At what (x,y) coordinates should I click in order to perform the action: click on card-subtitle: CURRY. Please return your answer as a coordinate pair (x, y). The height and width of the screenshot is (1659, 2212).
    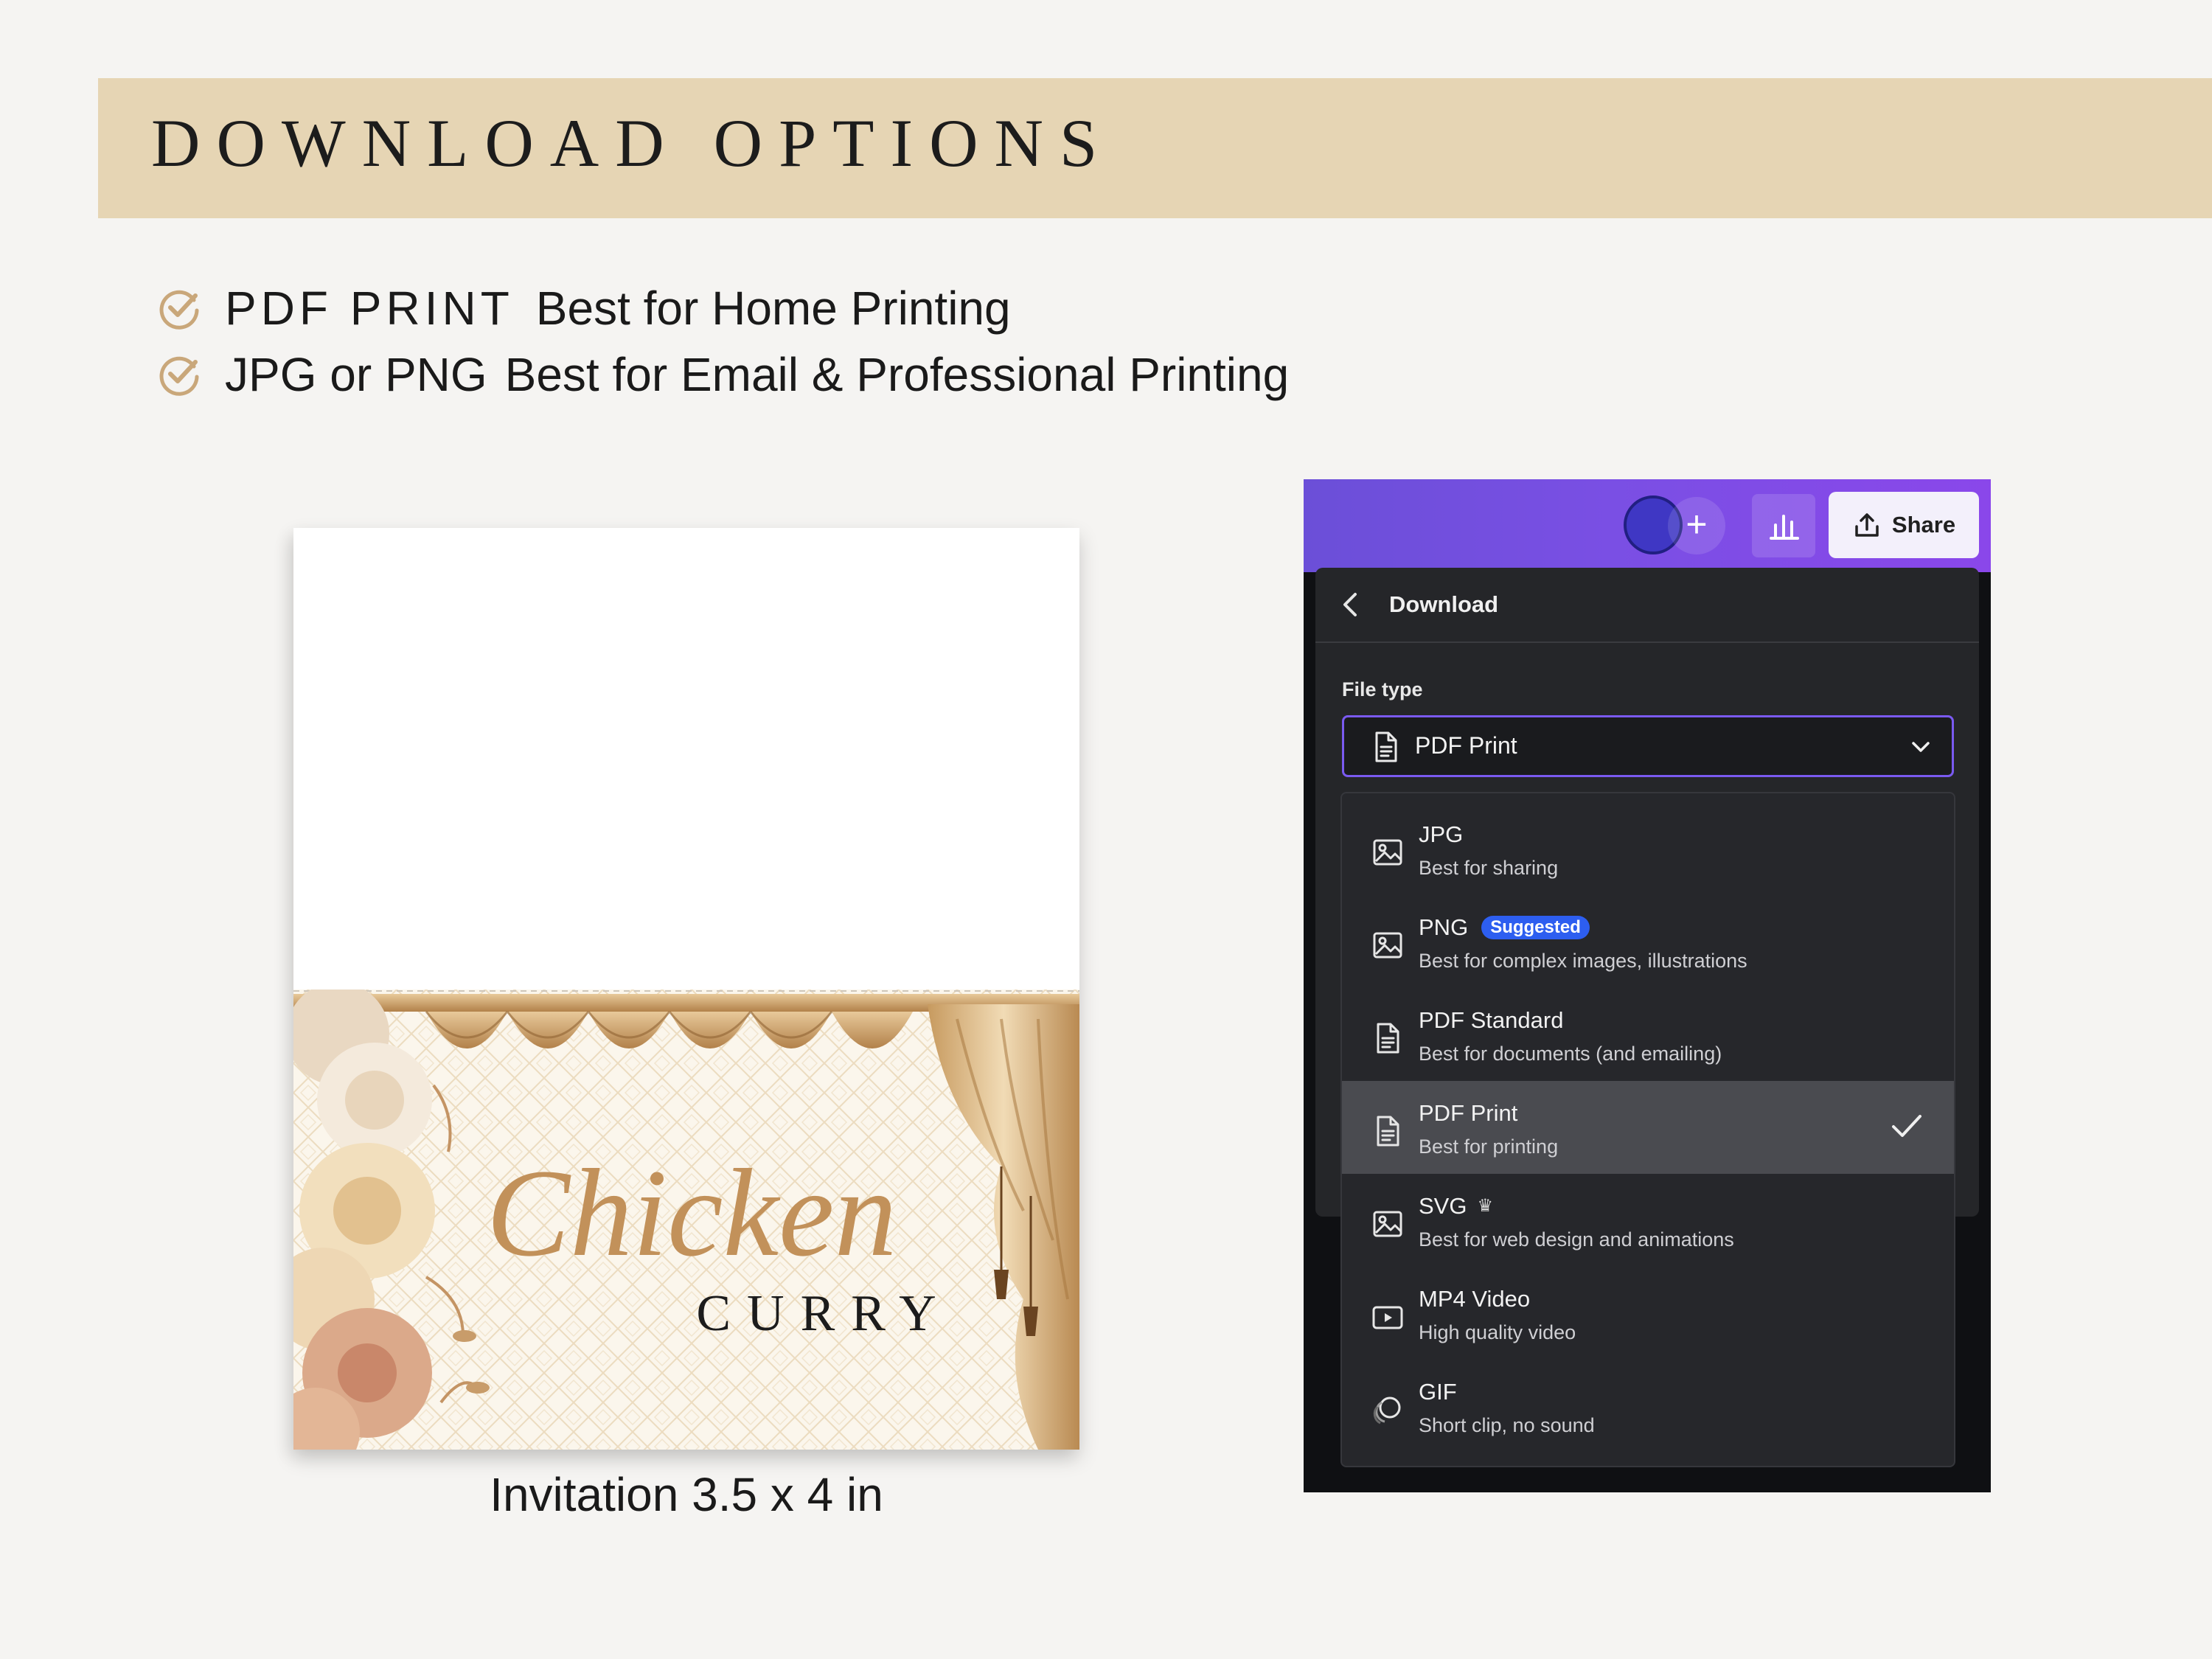
    Looking at the image, I should click on (824, 1313).